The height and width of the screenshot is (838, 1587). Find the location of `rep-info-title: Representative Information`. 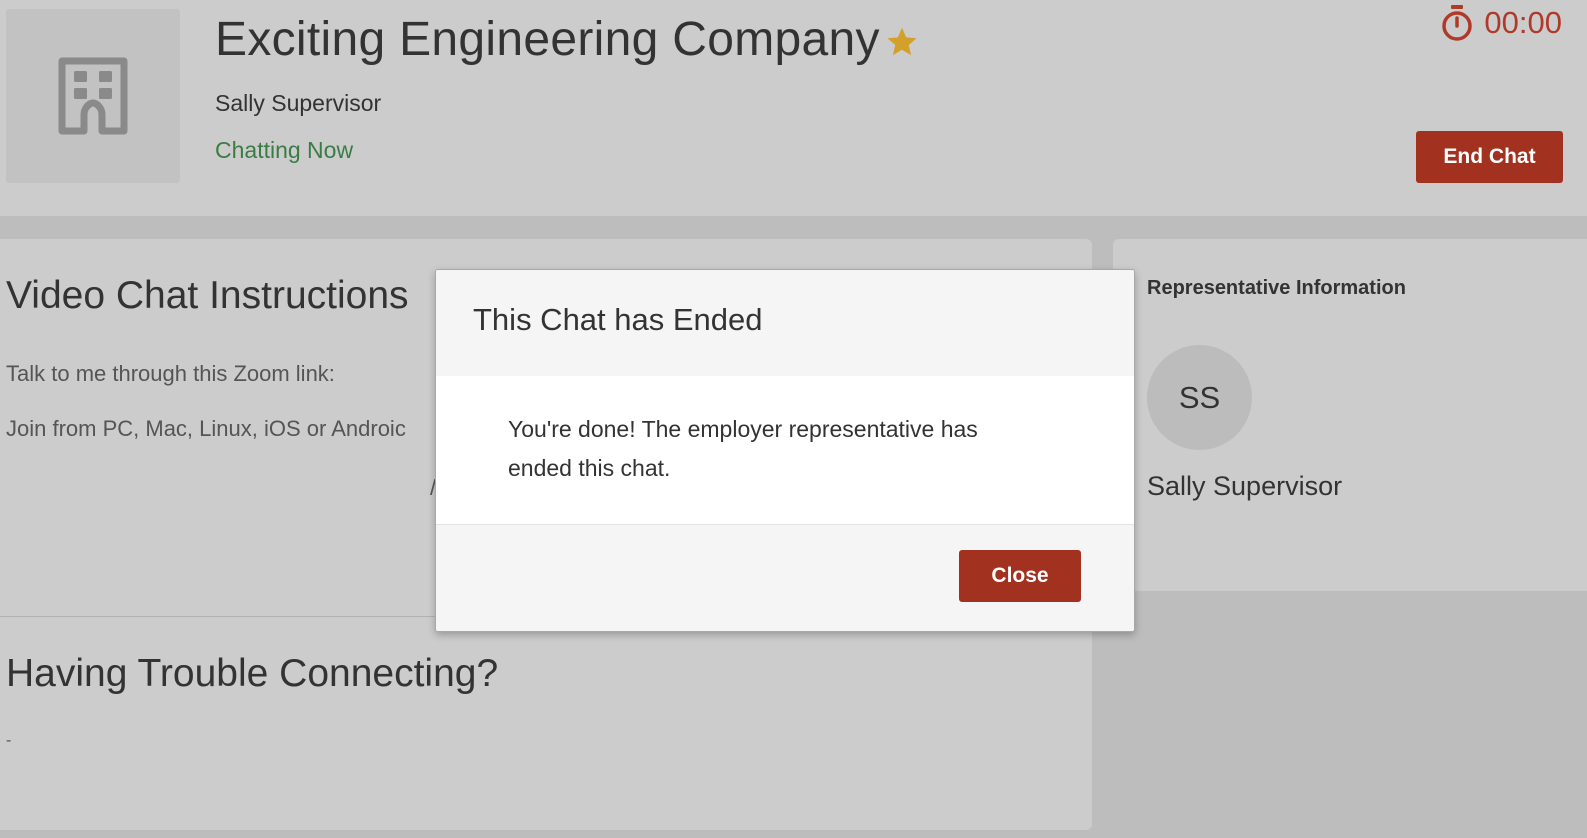

rep-info-title: Representative Information is located at coordinates (1276, 288).